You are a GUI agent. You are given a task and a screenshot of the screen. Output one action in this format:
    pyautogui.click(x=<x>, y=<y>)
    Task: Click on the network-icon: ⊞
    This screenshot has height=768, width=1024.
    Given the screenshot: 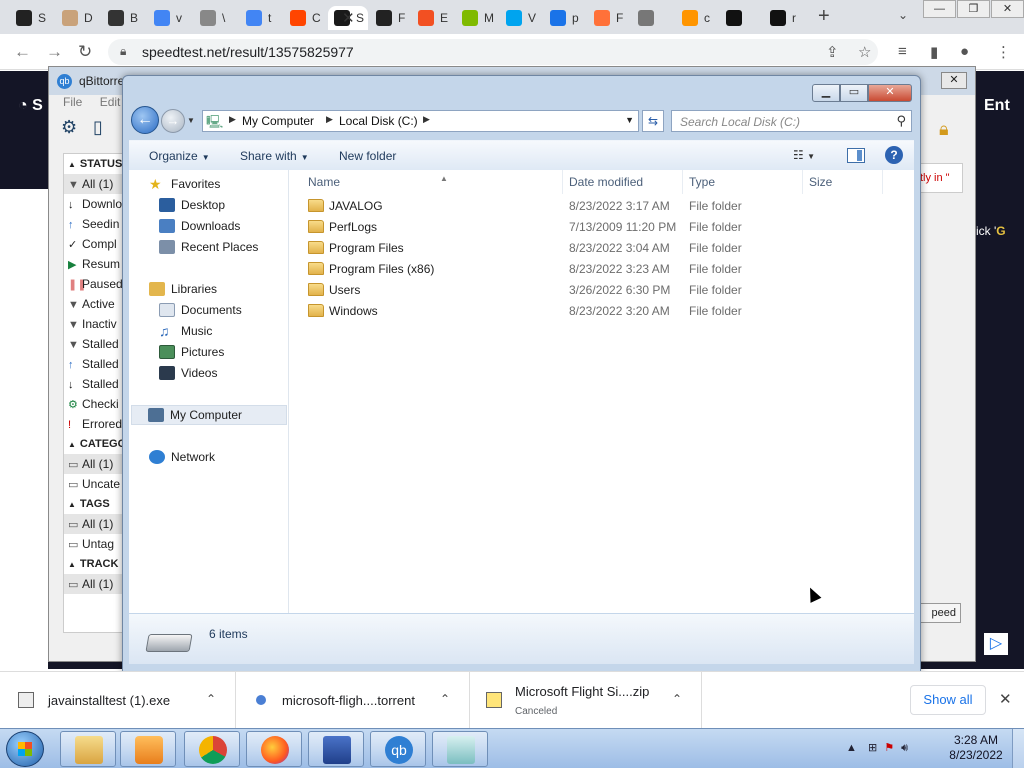 What is the action you would take?
    pyautogui.click(x=872, y=748)
    